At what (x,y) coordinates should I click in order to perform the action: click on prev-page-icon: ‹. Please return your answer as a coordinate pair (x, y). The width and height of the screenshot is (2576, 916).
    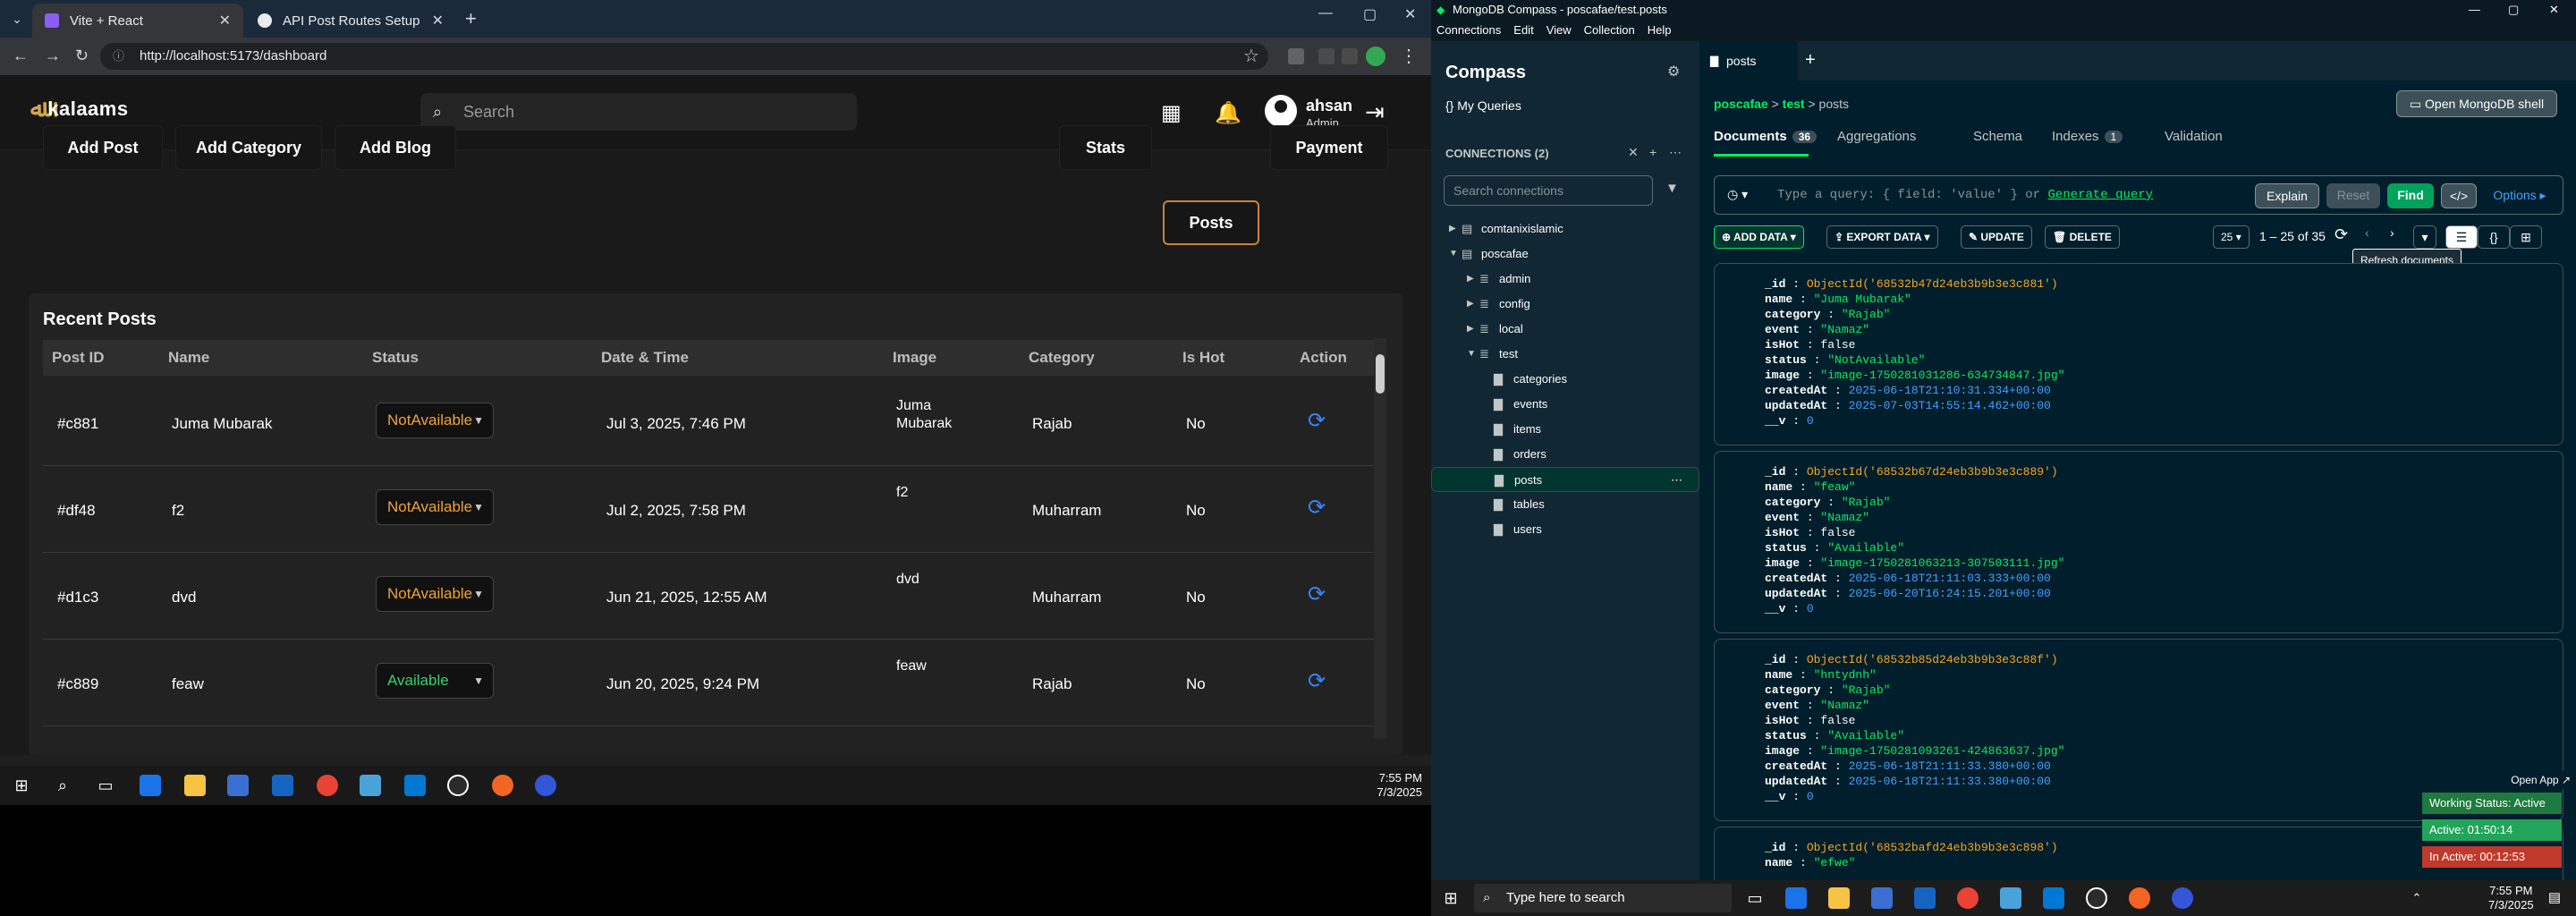
    Looking at the image, I should click on (2367, 232).